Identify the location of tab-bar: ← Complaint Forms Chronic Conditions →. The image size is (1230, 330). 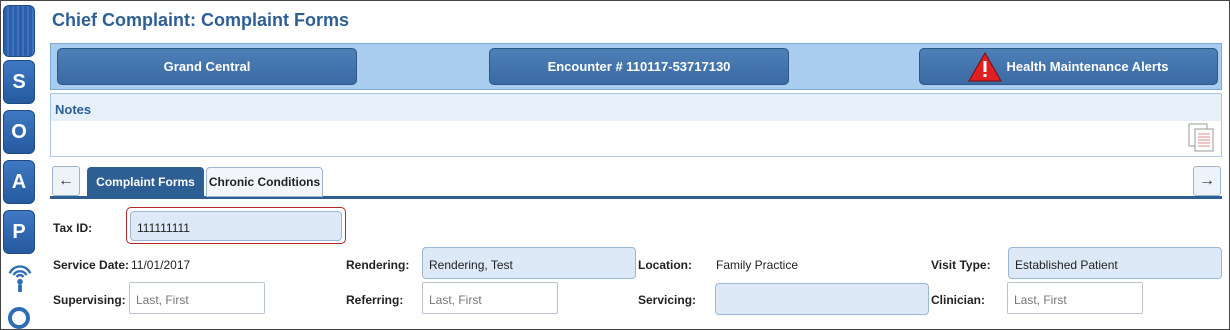
(636, 182).